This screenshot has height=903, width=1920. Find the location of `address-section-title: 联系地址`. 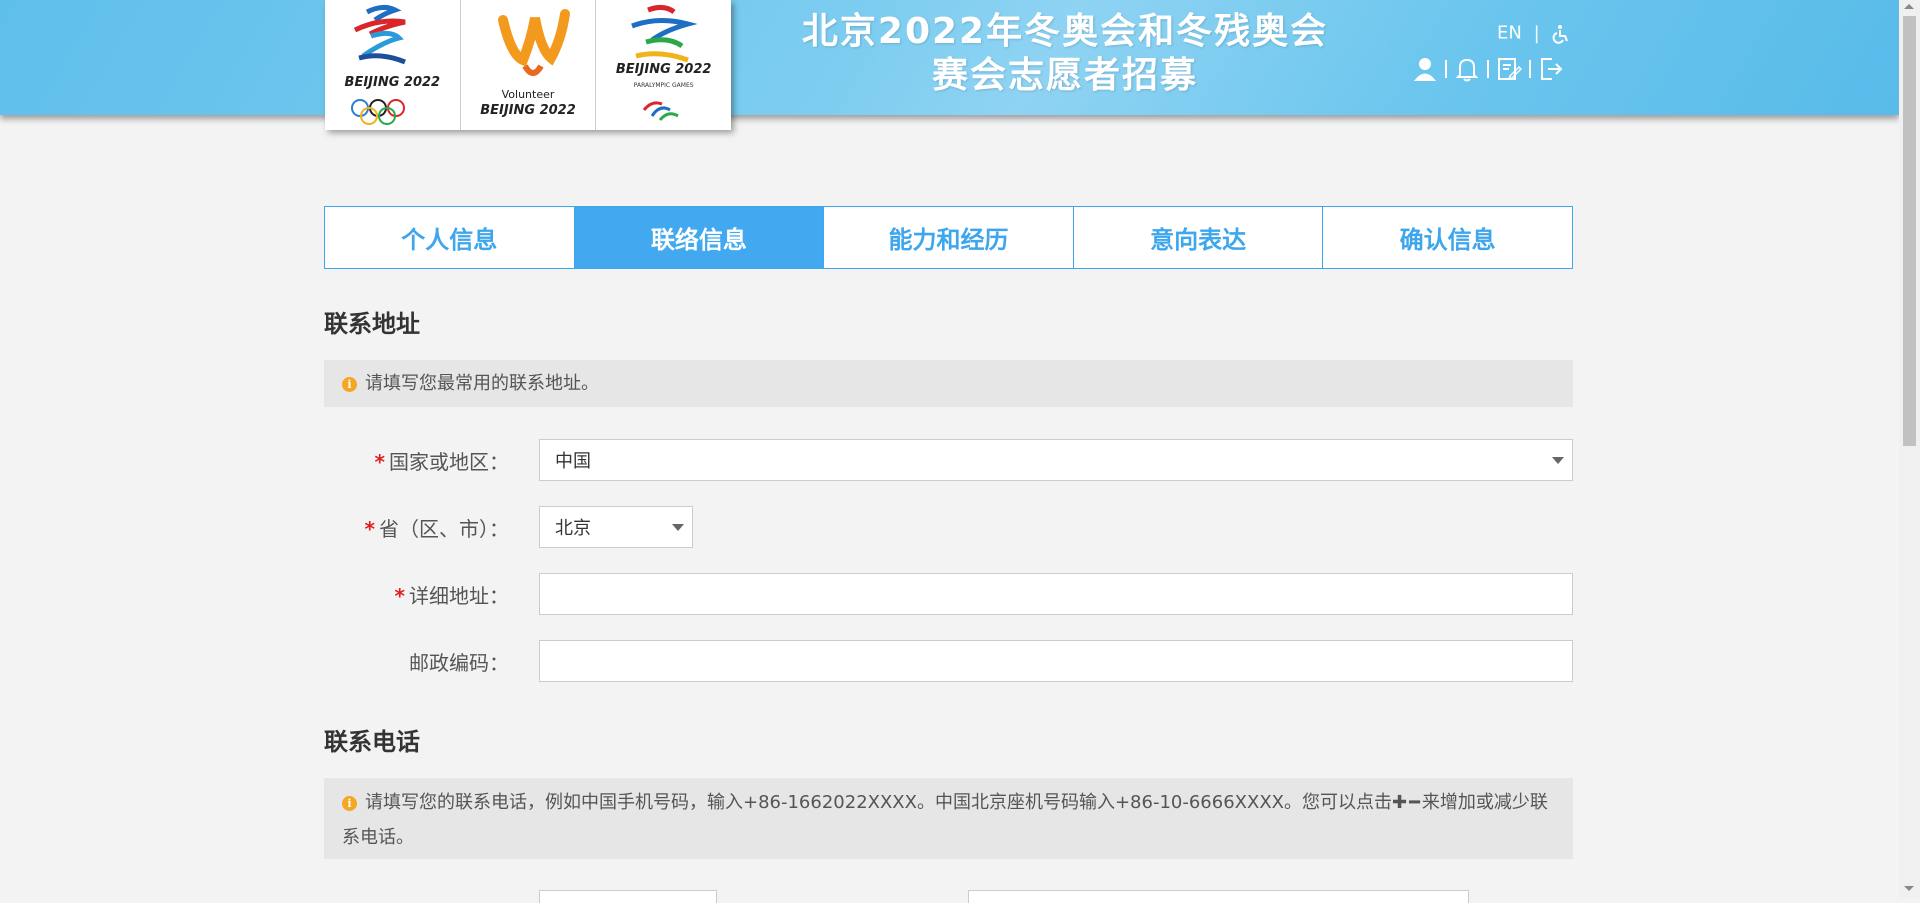

address-section-title: 联系地址 is located at coordinates (372, 324).